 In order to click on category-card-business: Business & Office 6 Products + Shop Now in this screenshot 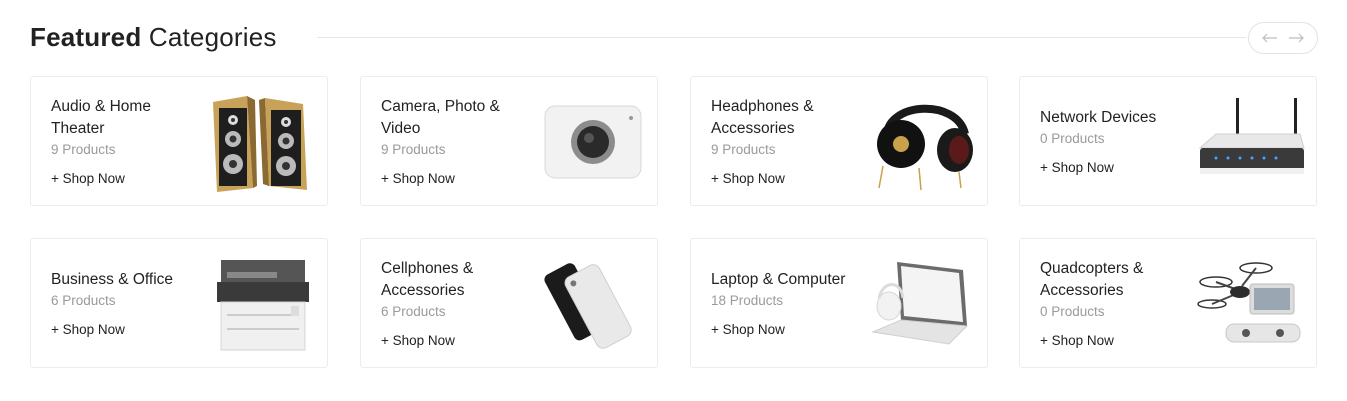, I will do `click(179, 303)`.